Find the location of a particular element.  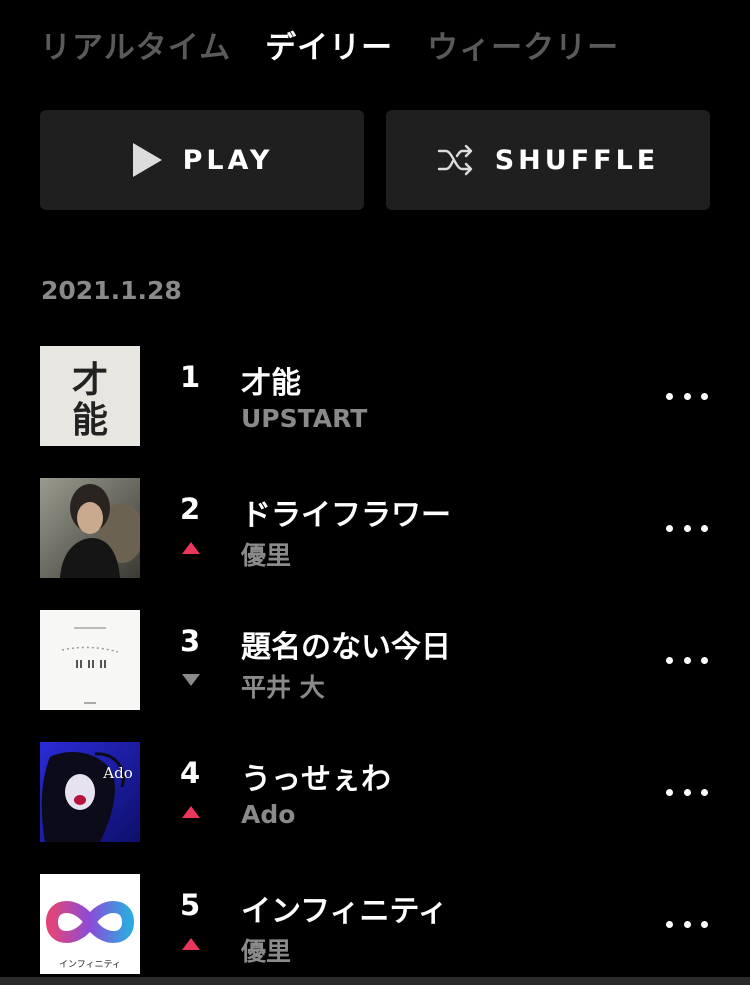

track-row: Ado 4 うっせぇわ Ado is located at coordinates (375, 792).